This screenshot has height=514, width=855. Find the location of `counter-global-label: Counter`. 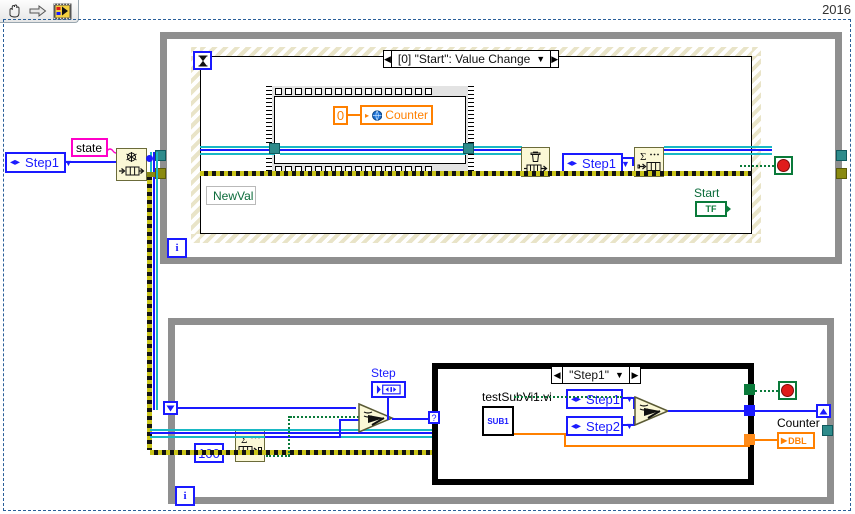

counter-global-label: Counter is located at coordinates (406, 115).